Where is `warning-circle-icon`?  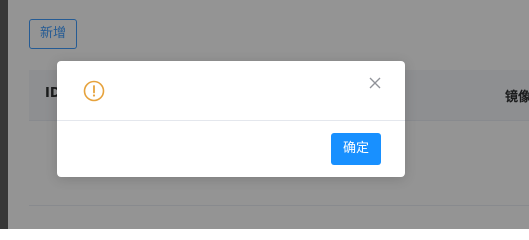 warning-circle-icon is located at coordinates (94, 91).